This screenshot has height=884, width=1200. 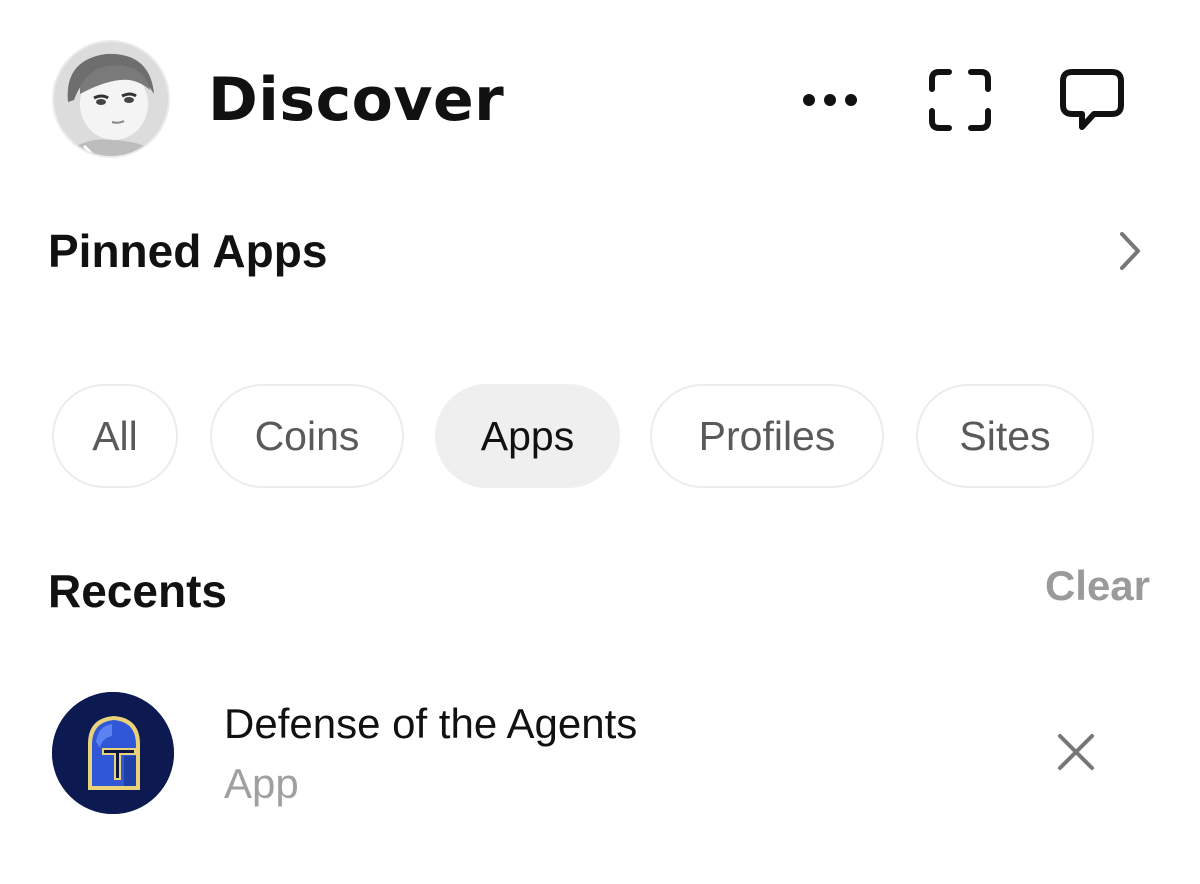 I want to click on scan-icon, so click(x=960, y=100).